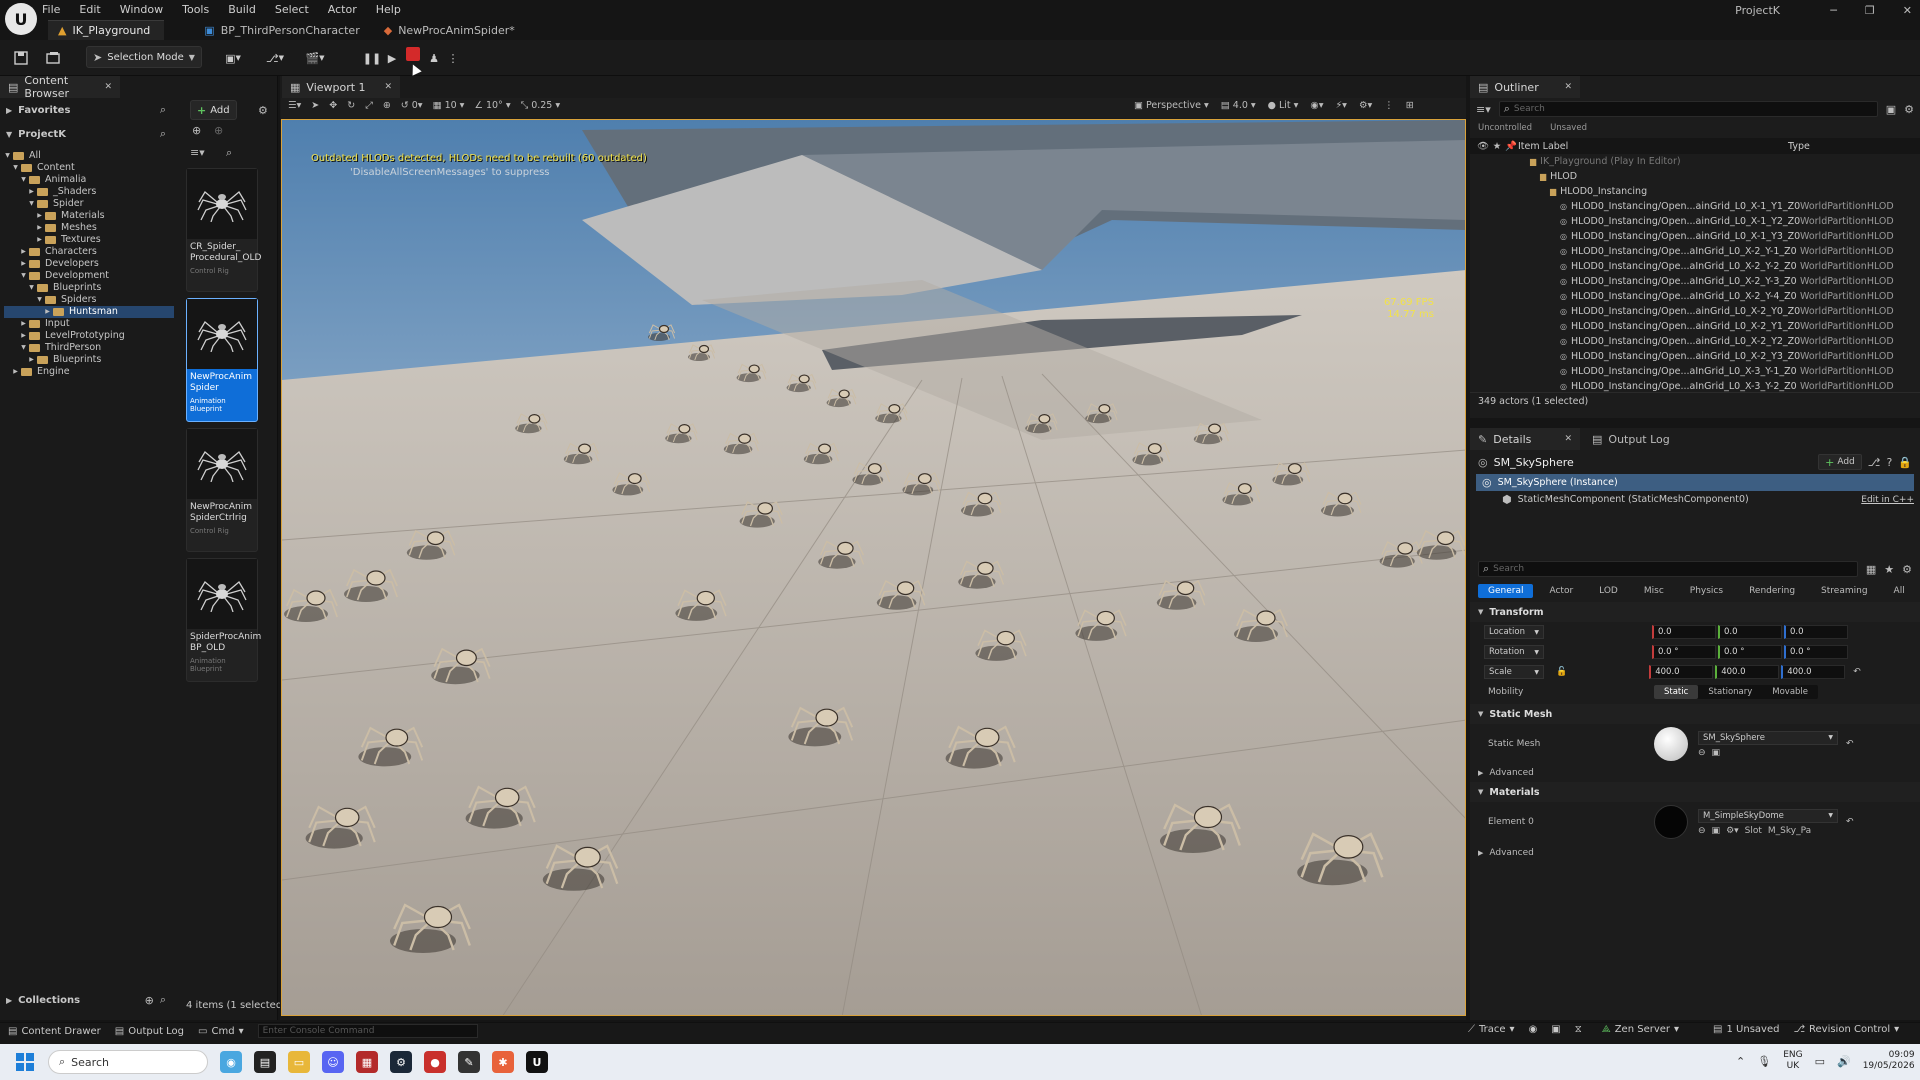 Image resolution: width=1920 pixels, height=1080 pixels. I want to click on star-icon: ★, so click(1497, 146).